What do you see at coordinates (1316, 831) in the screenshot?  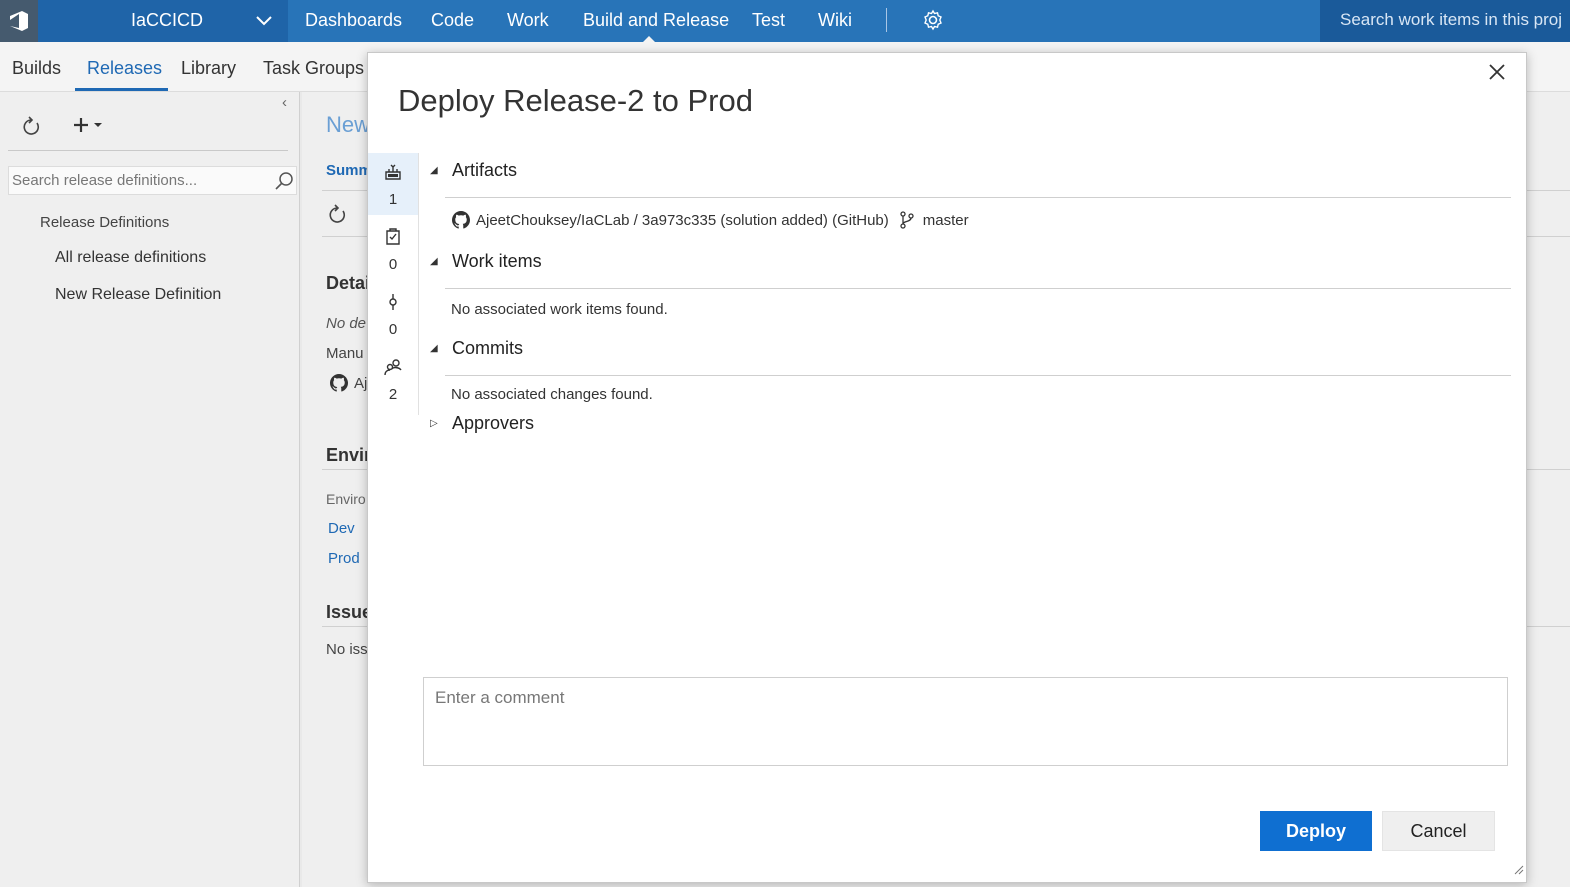 I see `deploy-button: Deploy` at bounding box center [1316, 831].